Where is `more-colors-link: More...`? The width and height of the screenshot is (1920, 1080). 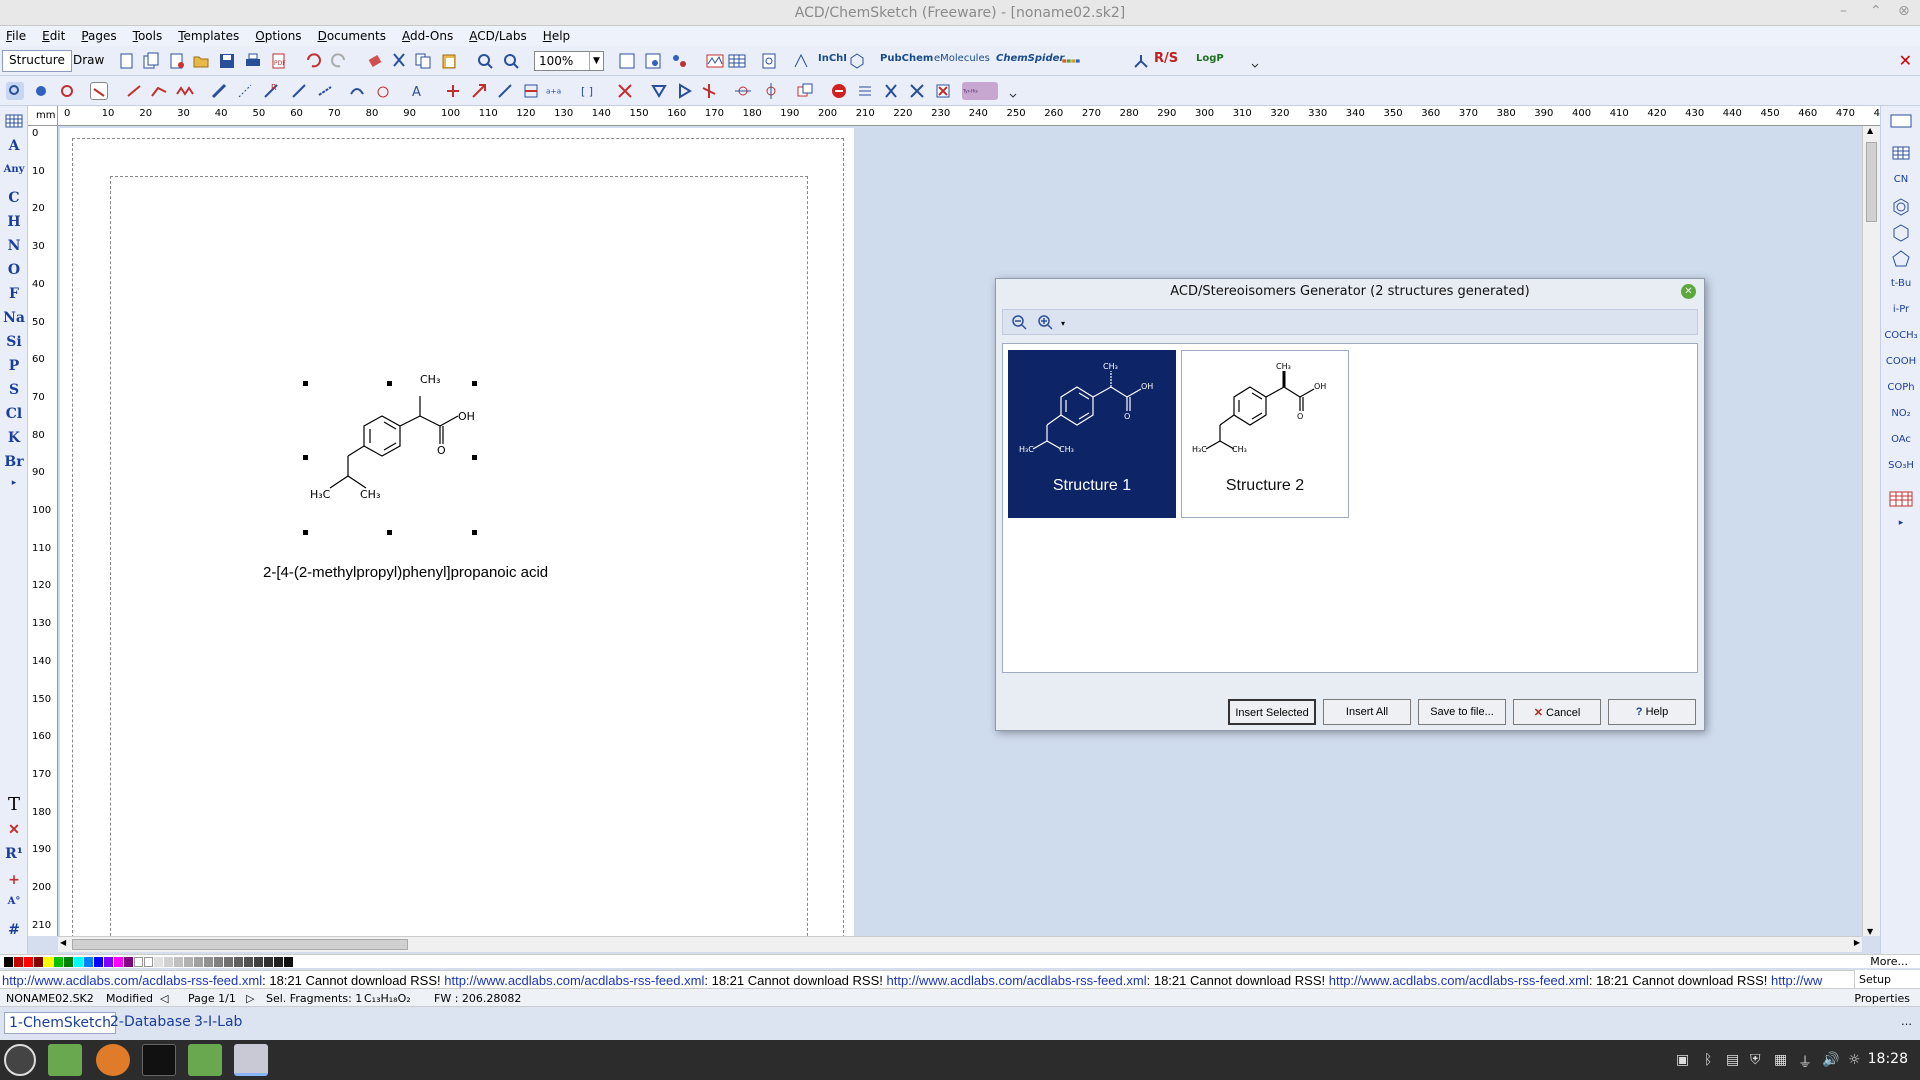 more-colors-link: More... is located at coordinates (1889, 961).